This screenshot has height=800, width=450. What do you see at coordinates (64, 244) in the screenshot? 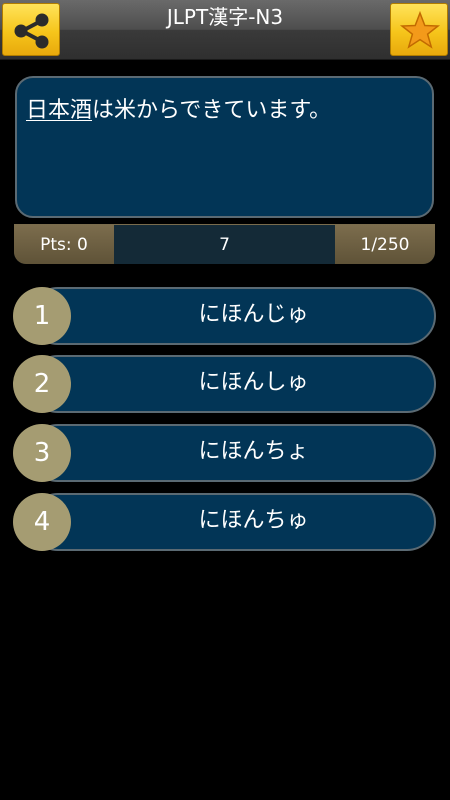
I see `points-label: Pts: 0` at bounding box center [64, 244].